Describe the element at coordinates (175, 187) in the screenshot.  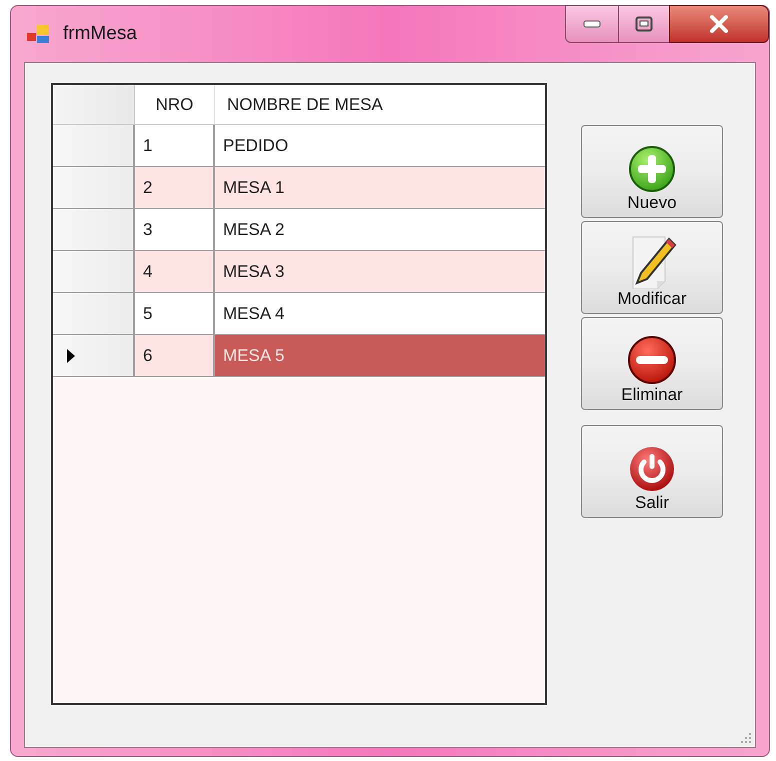
I see `table-cell: 2` at that location.